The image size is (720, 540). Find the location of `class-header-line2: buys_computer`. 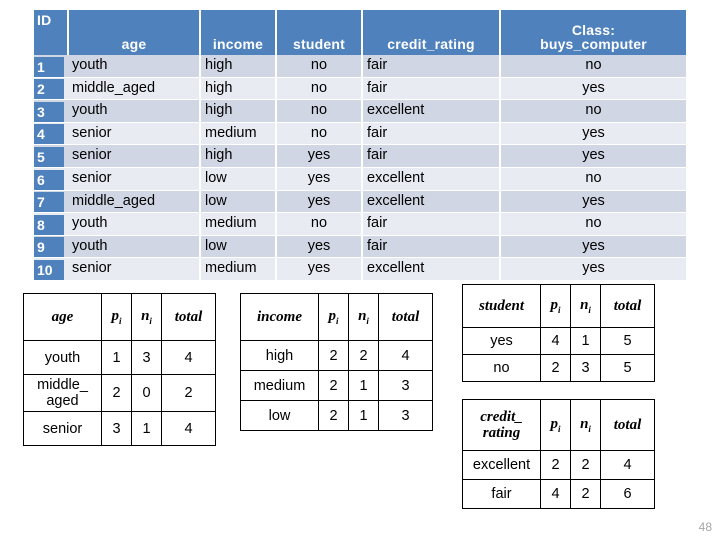

class-header-line2: buys_computer is located at coordinates (593, 44).